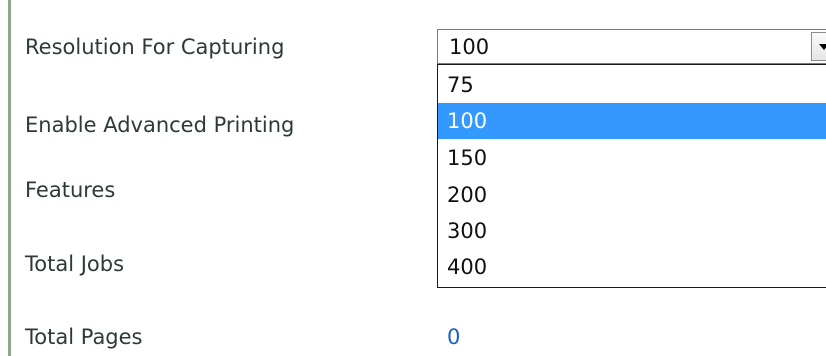 The image size is (826, 356). What do you see at coordinates (75, 264) in the screenshot?
I see `total-jobs-label: Total Jobs` at bounding box center [75, 264].